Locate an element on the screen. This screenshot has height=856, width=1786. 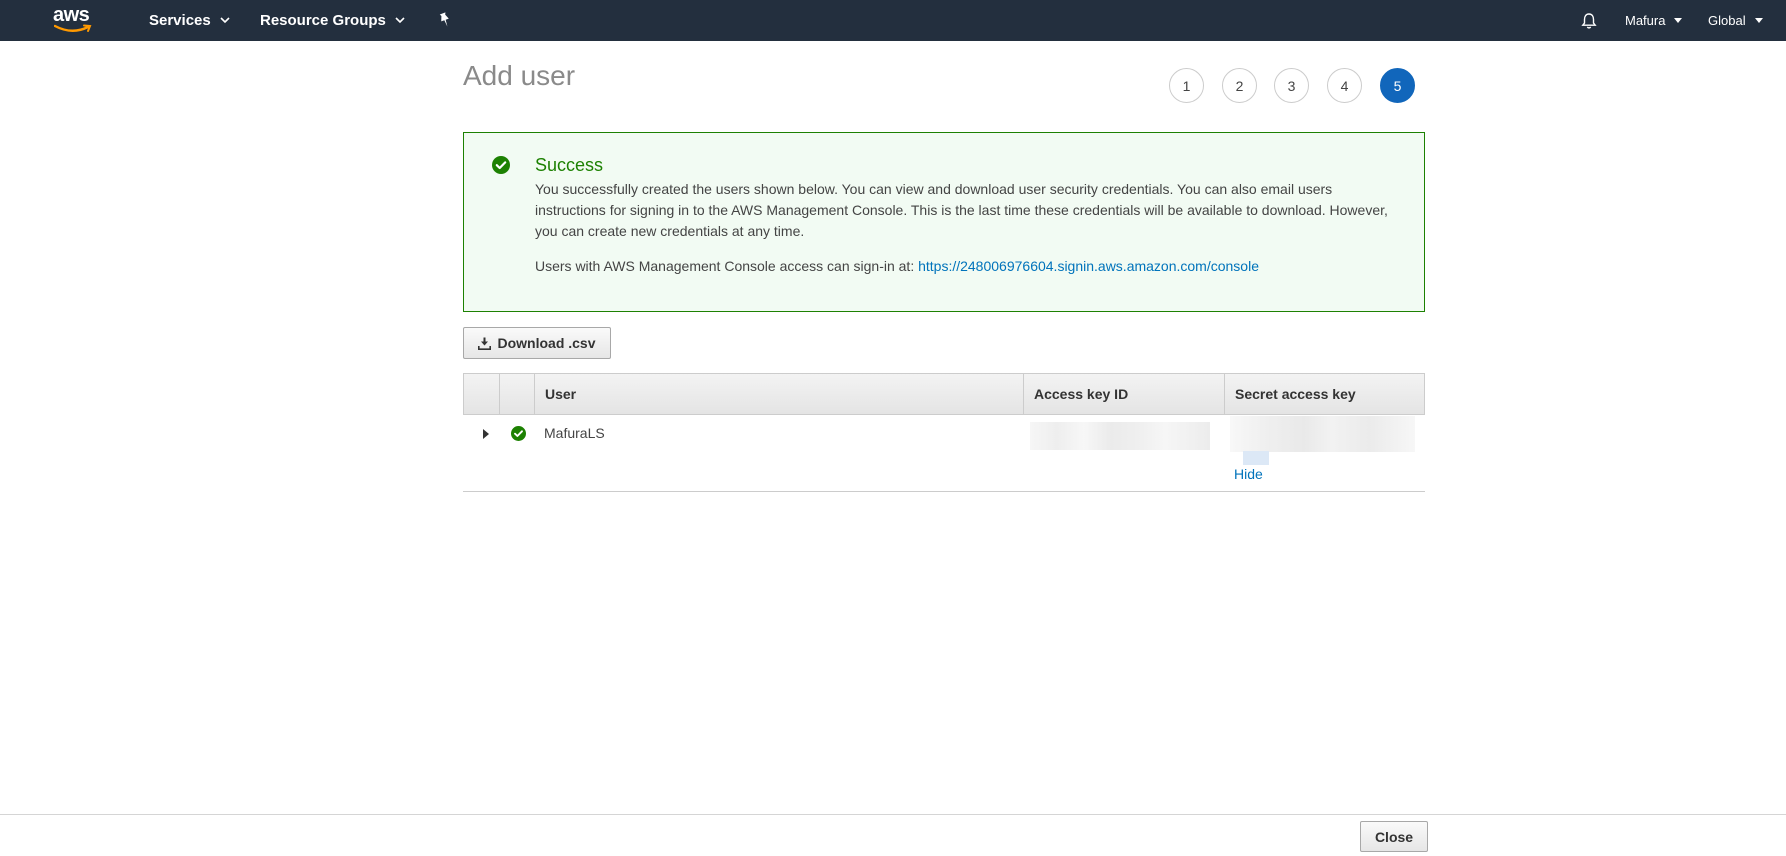
access-key-id-redacted is located at coordinates (1120, 436).